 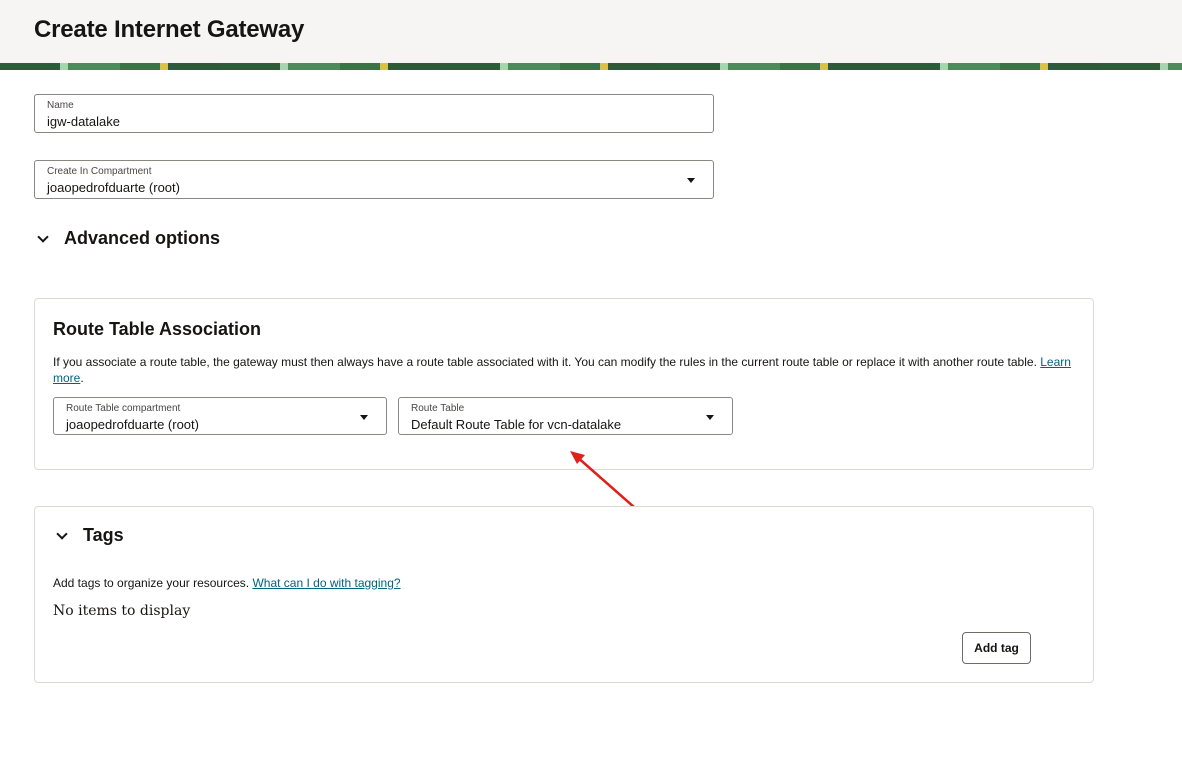 I want to click on tags-description-text: Add tags to organize your resources., so click(x=151, y=583).